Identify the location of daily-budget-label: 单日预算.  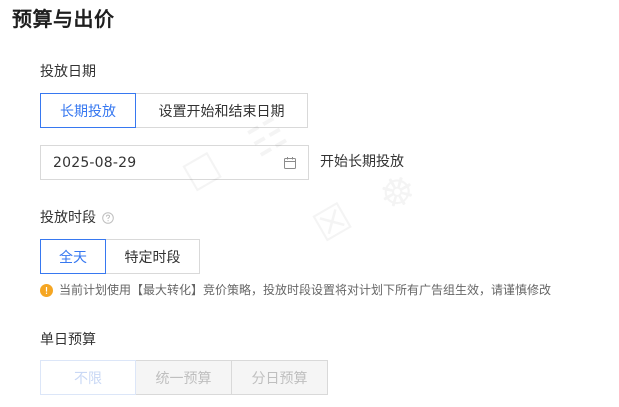
(68, 340).